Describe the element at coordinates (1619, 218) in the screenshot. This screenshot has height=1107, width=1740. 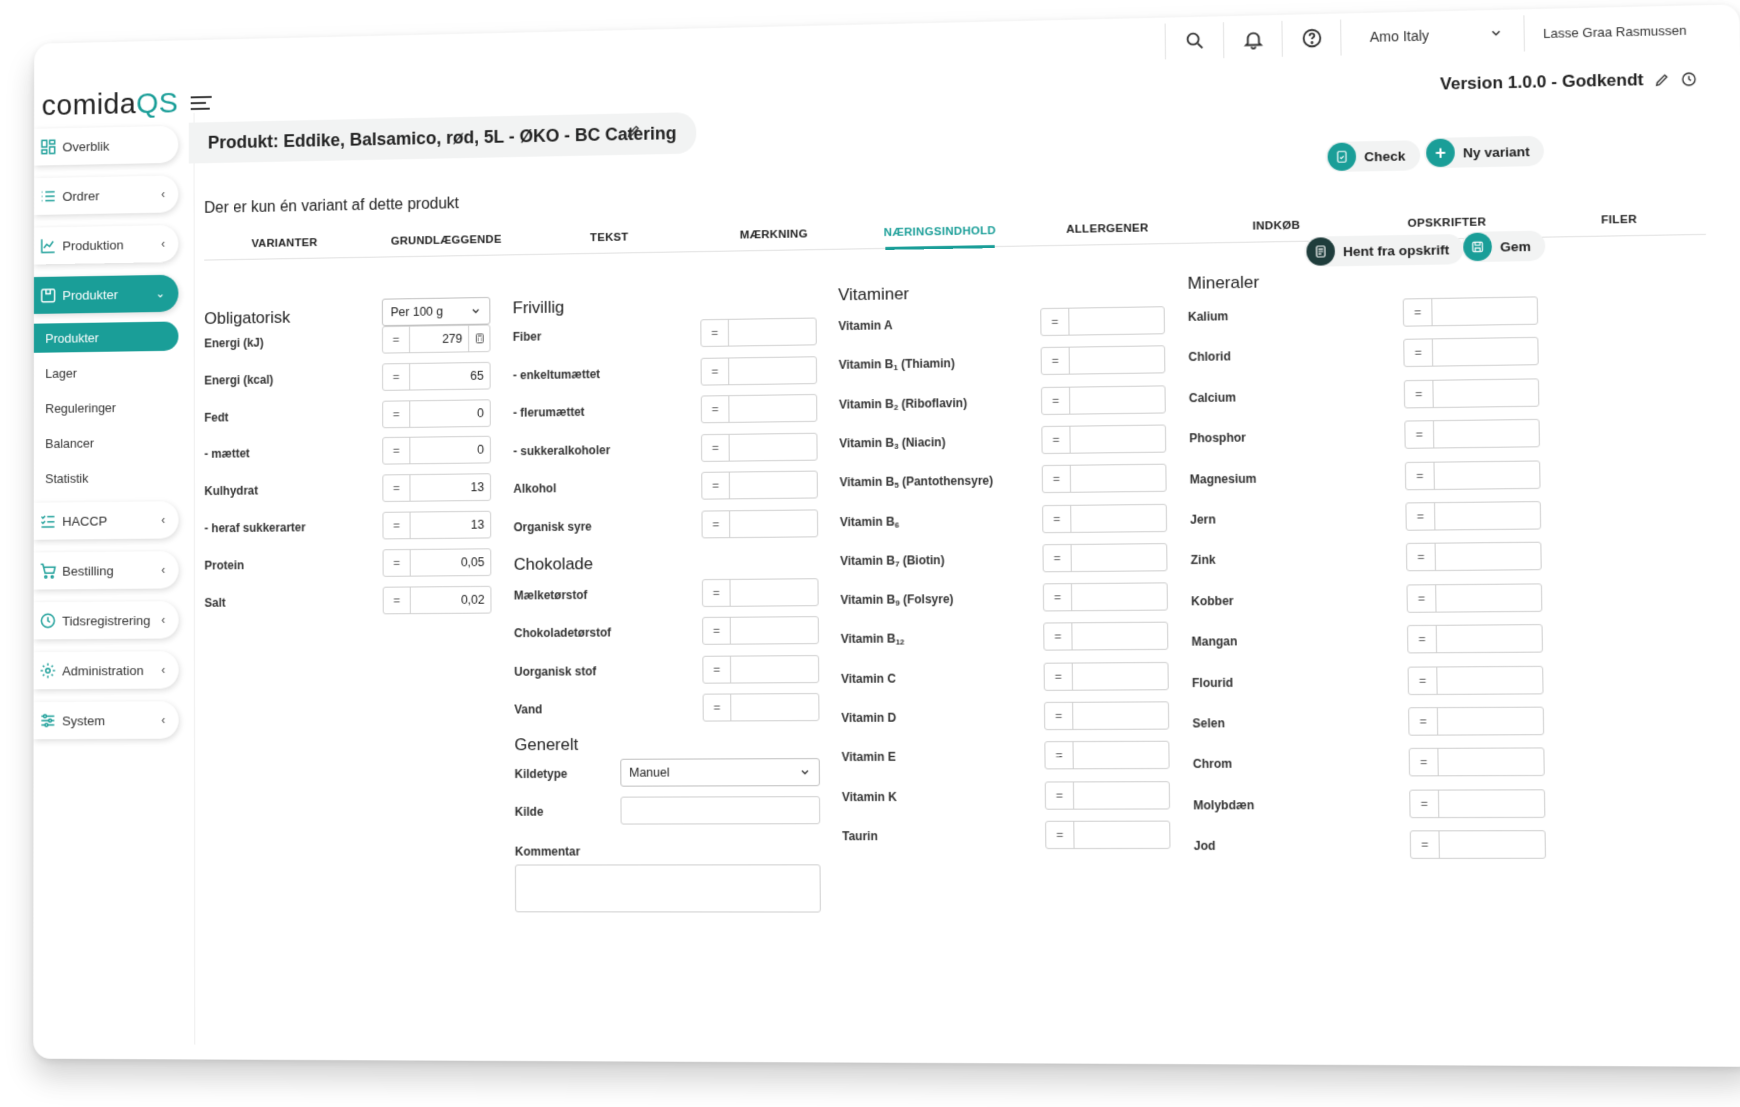
I see `tab-filer: FILER` at that location.